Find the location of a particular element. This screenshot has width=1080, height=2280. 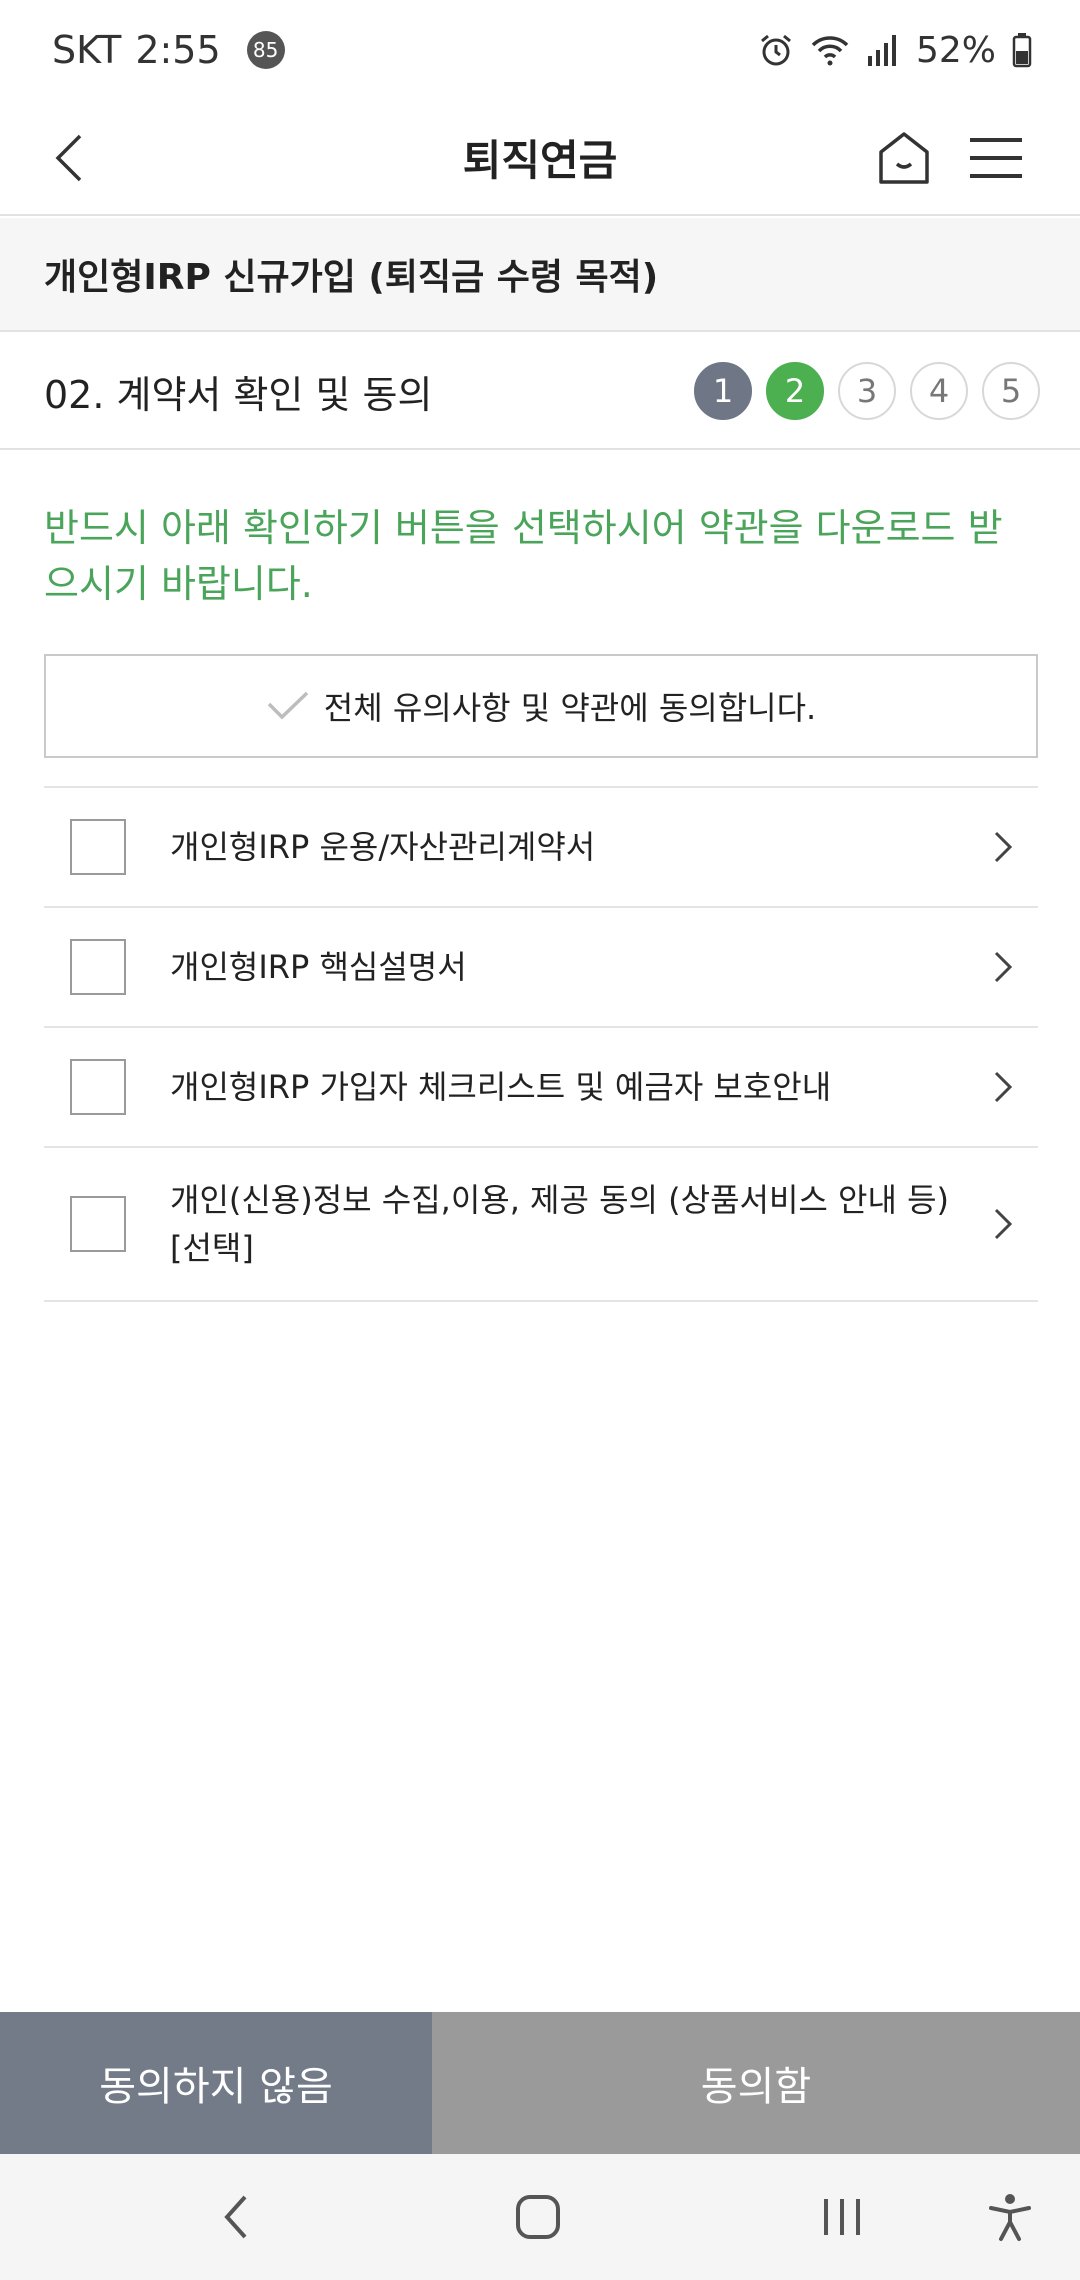

system-navigation-bar is located at coordinates (540, 2217).